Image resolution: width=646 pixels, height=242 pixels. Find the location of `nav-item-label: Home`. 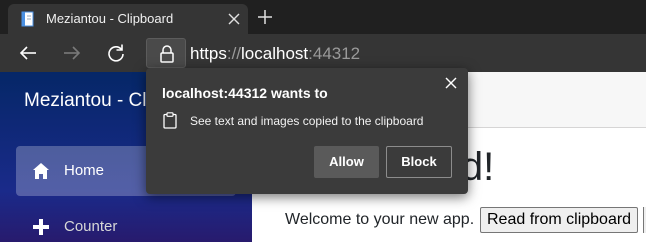

nav-item-label: Home is located at coordinates (84, 170).